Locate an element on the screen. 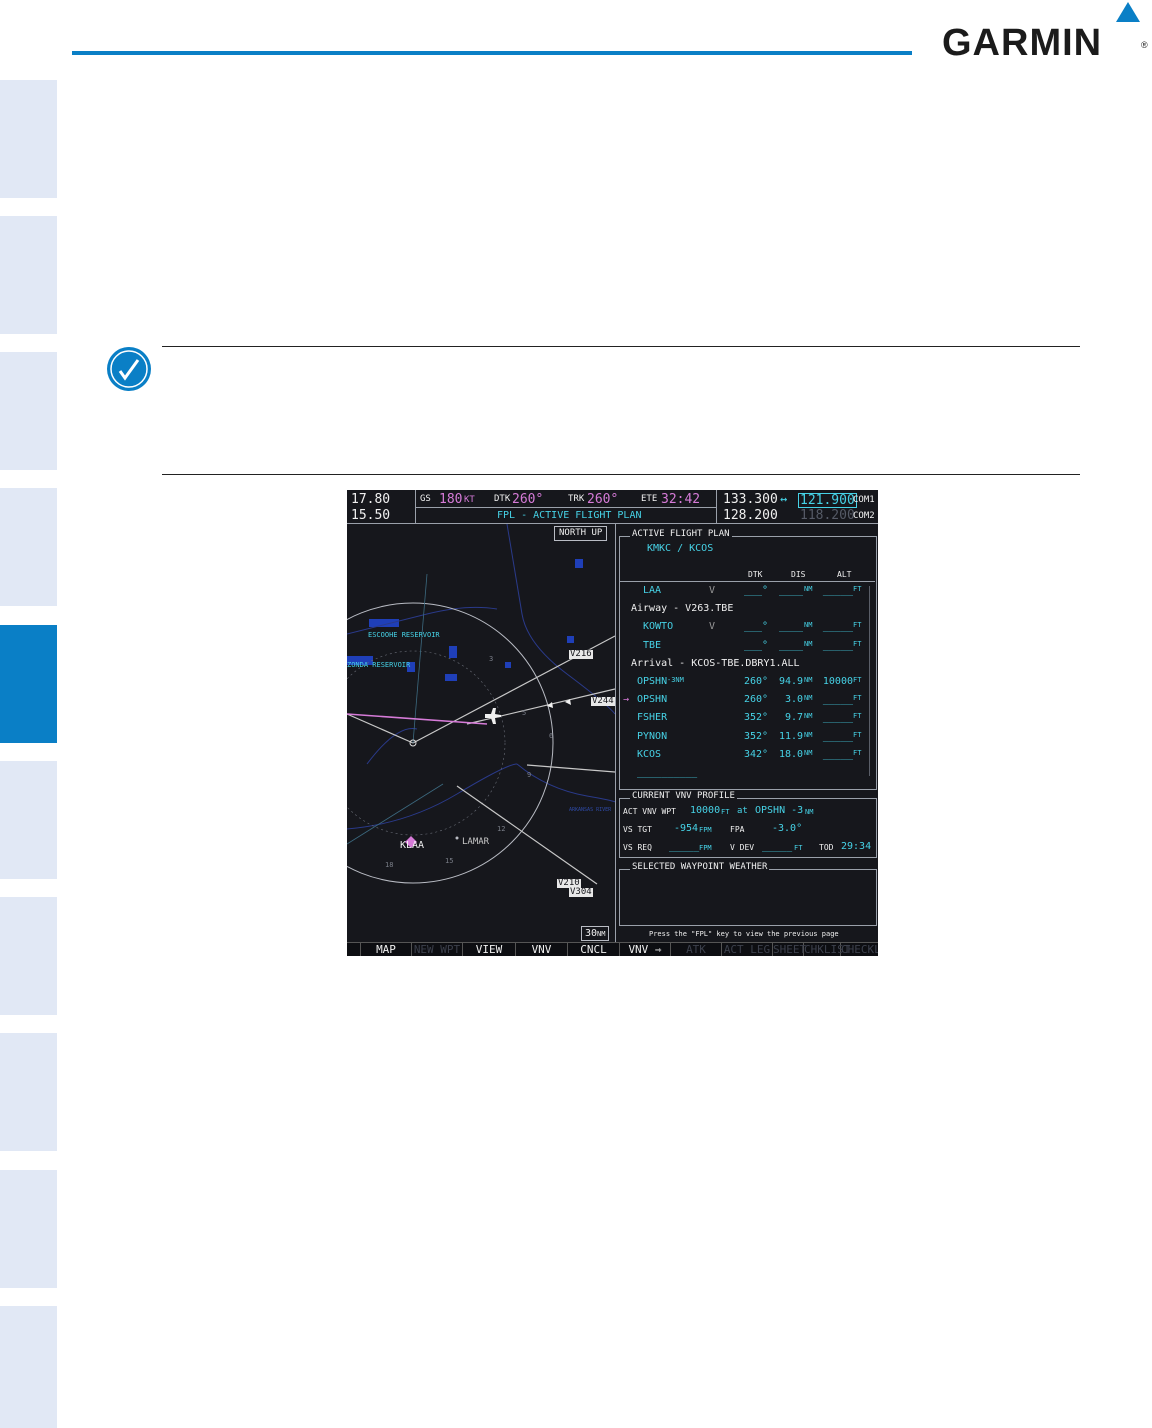 This screenshot has height=1428, width=1152. note-bottom-rule is located at coordinates (621, 474).